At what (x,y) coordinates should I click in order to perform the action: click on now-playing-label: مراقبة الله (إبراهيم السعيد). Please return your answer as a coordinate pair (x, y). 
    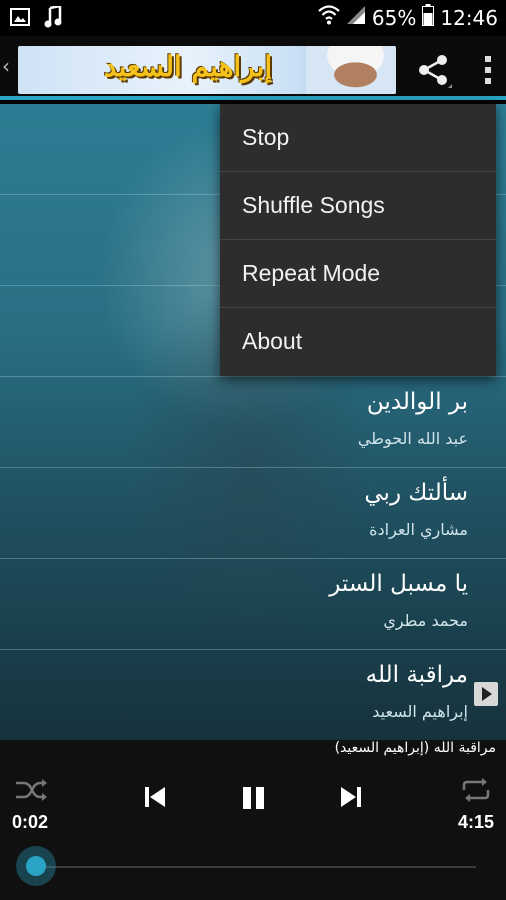
    Looking at the image, I should click on (415, 748).